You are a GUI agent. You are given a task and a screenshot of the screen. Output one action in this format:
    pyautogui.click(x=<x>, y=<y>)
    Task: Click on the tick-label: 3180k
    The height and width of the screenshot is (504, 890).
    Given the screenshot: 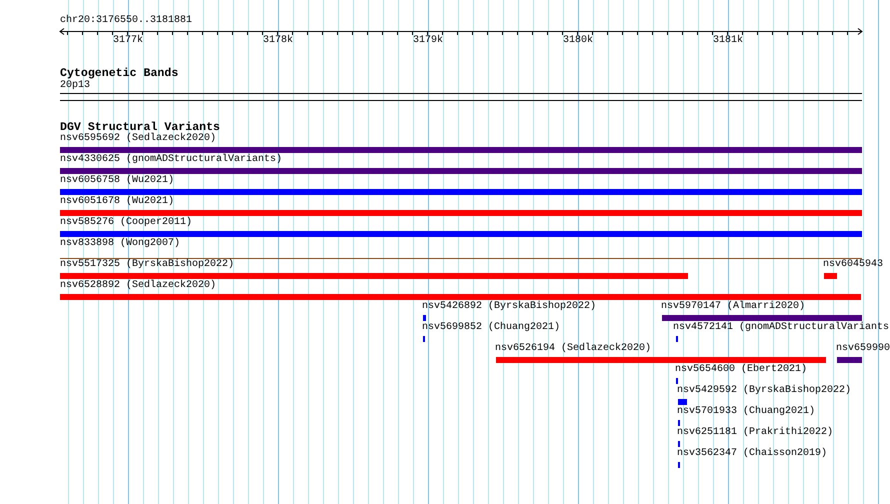 What is the action you would take?
    pyautogui.click(x=578, y=41)
    